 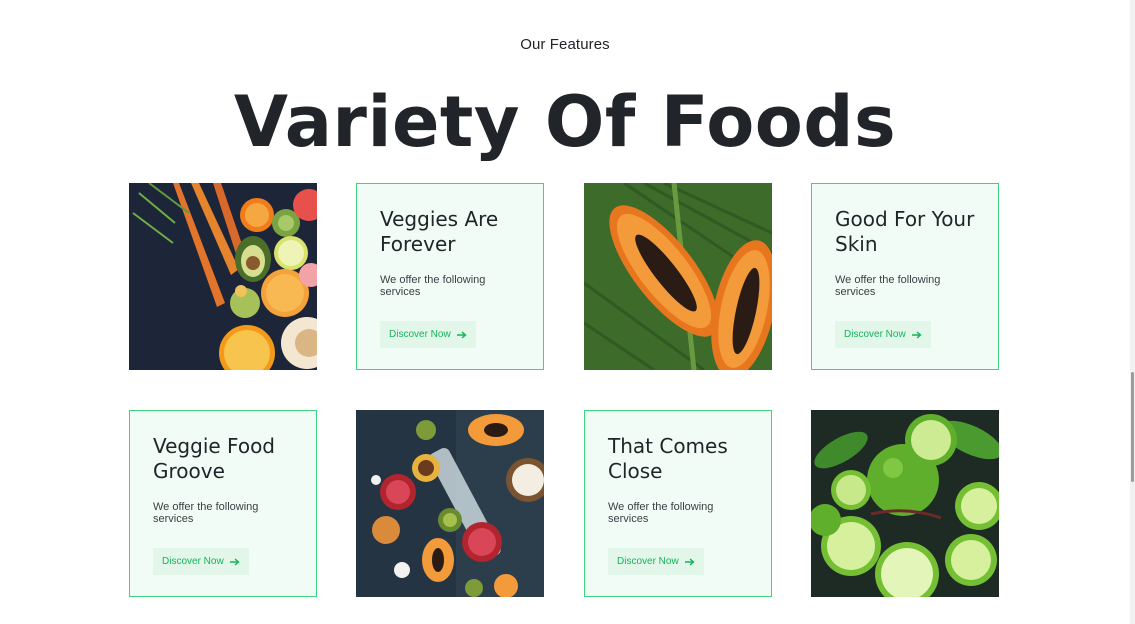 I want to click on section-title: Variety Of Foods, so click(x=565, y=122).